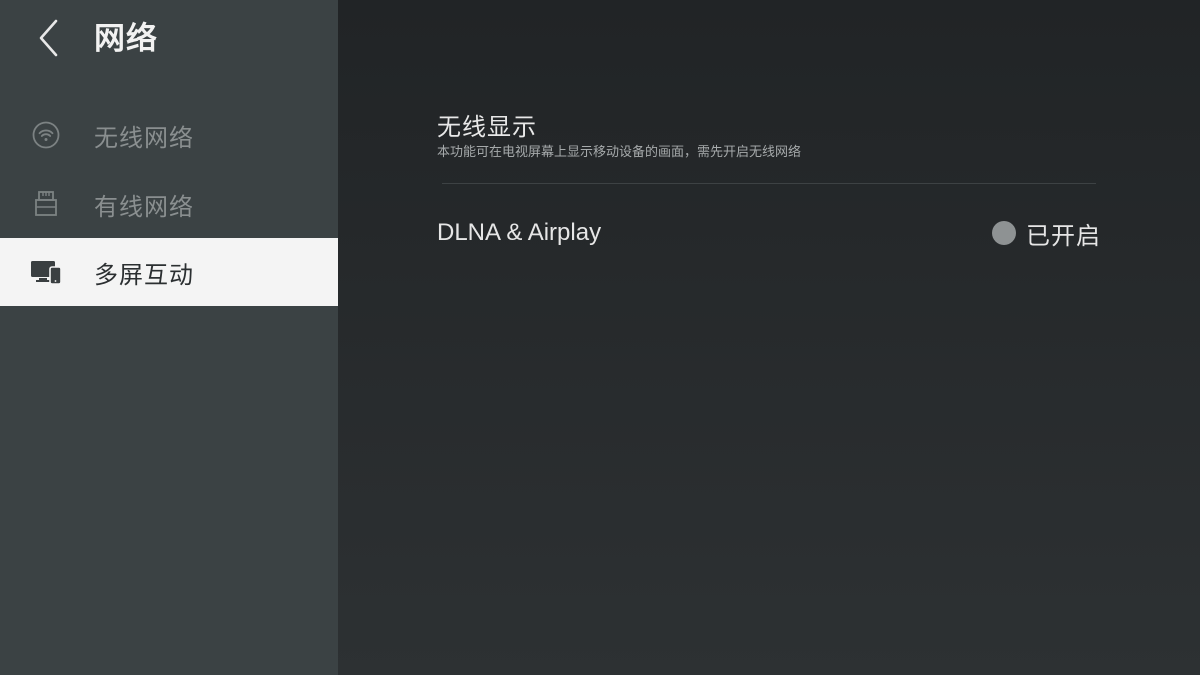 The width and height of the screenshot is (1200, 675). What do you see at coordinates (46, 135) in the screenshot?
I see `wifi-icon` at bounding box center [46, 135].